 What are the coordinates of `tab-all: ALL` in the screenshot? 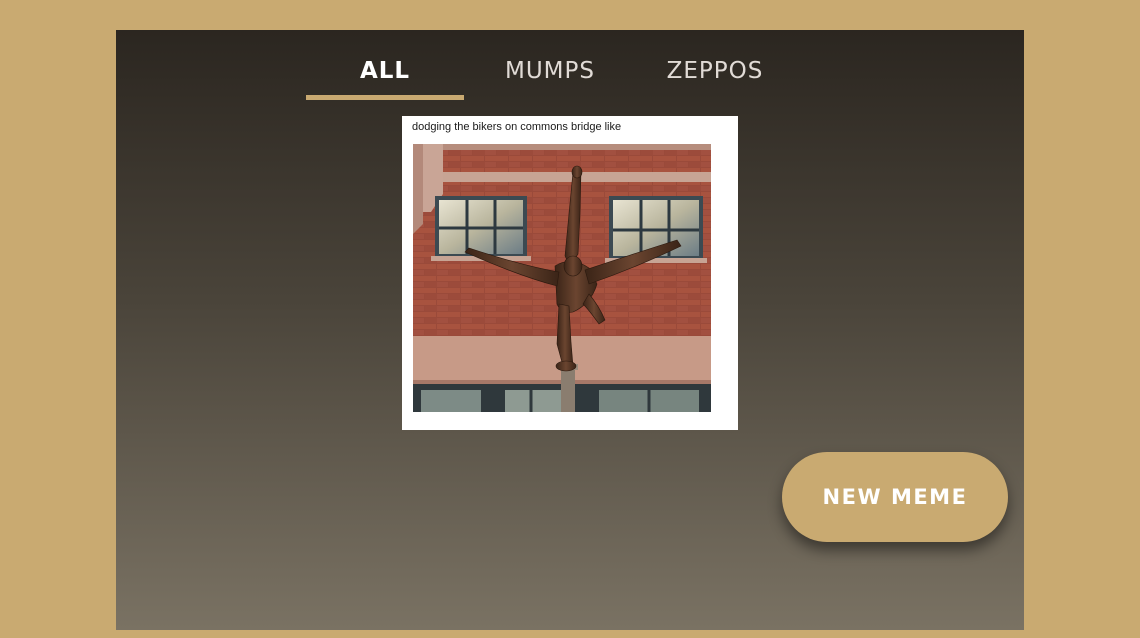 It's located at (385, 72).